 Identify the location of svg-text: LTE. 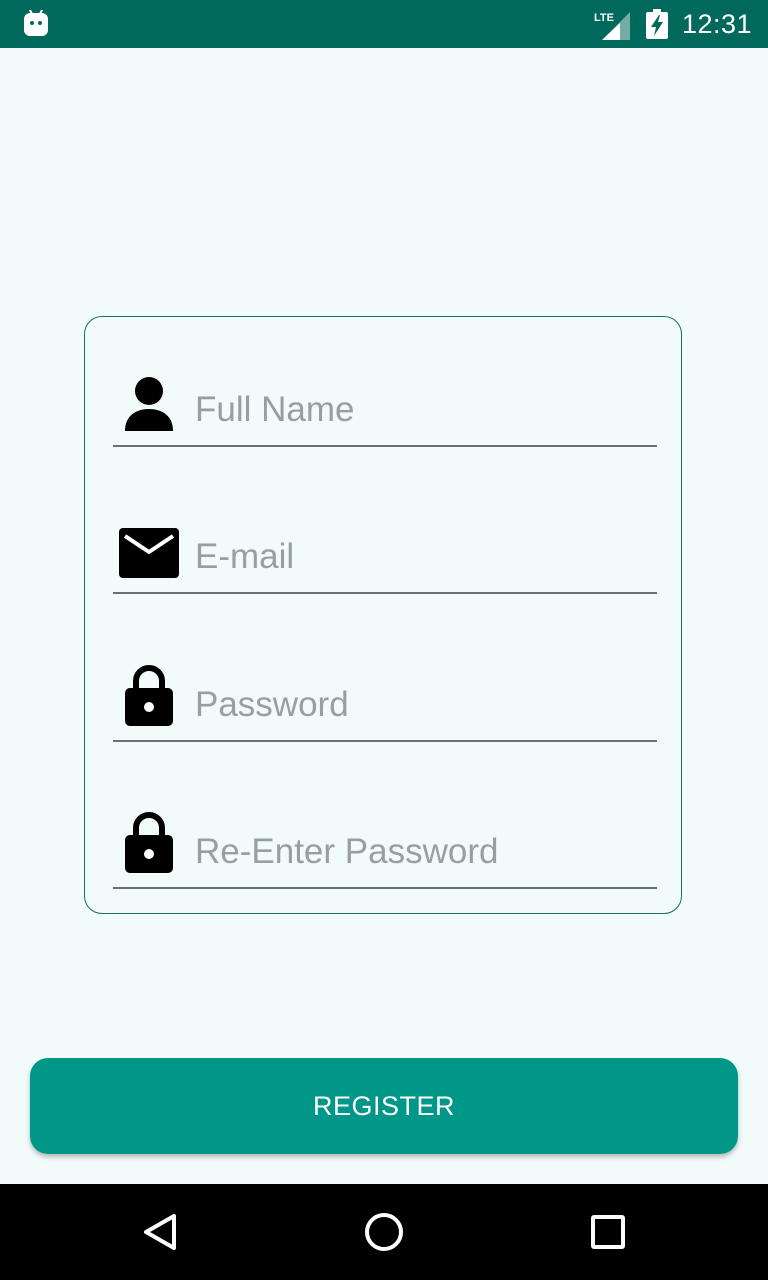
(604, 18).